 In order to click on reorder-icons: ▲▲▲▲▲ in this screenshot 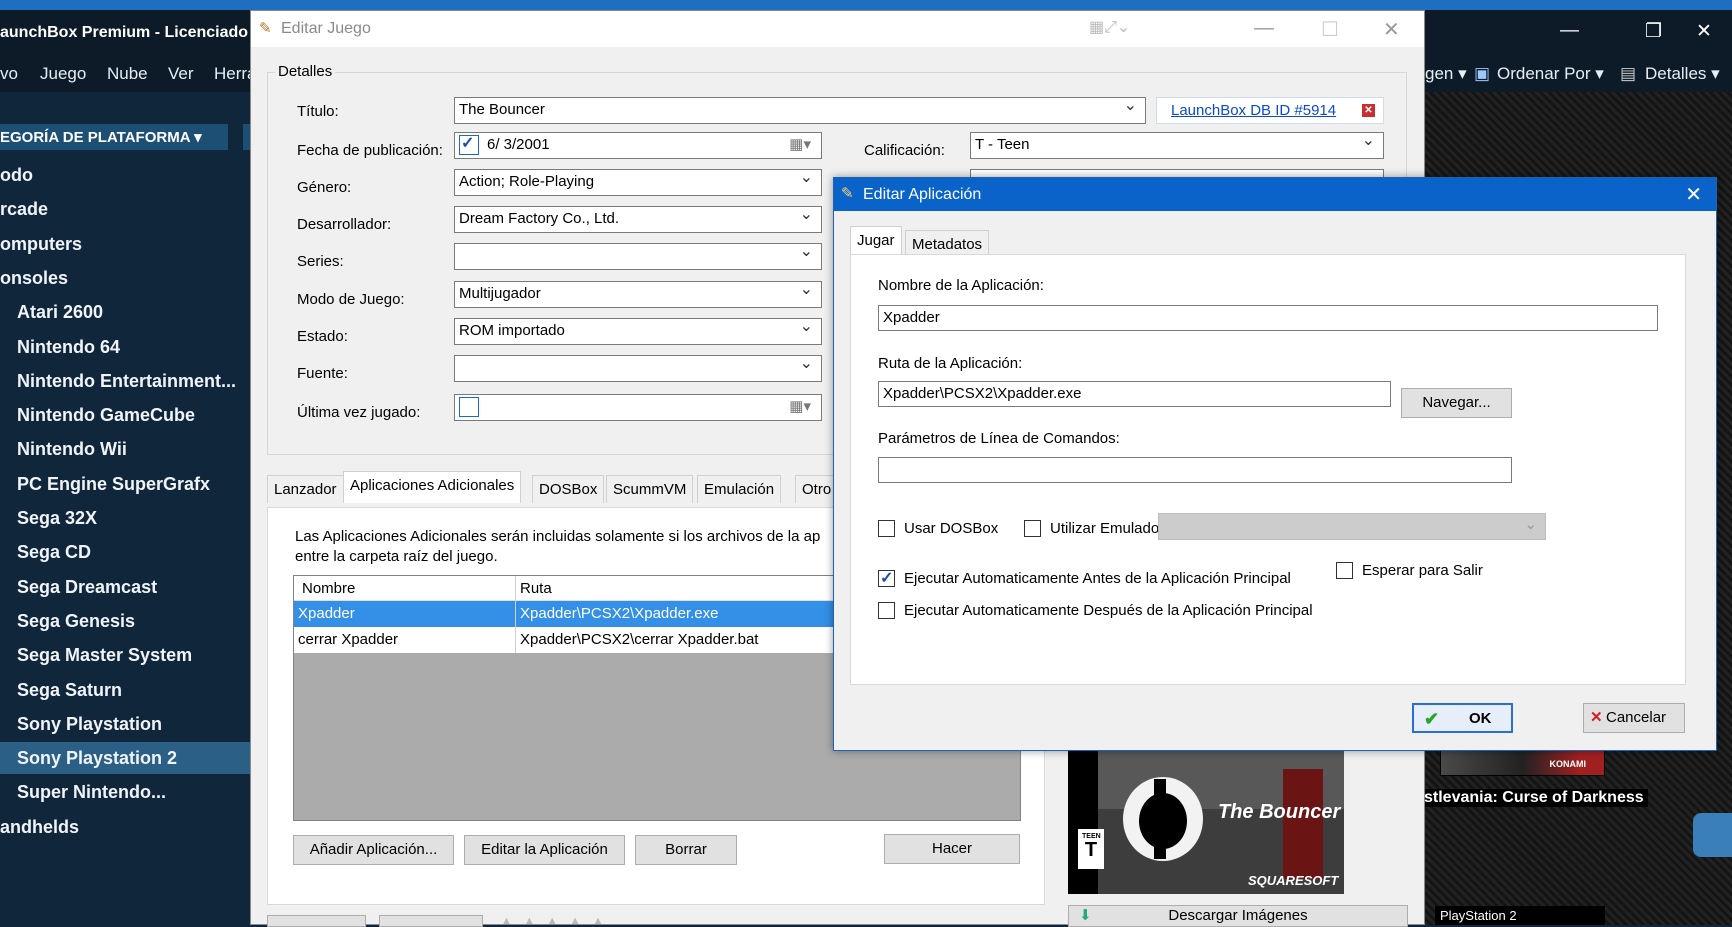, I will do `click(581, 921)`.